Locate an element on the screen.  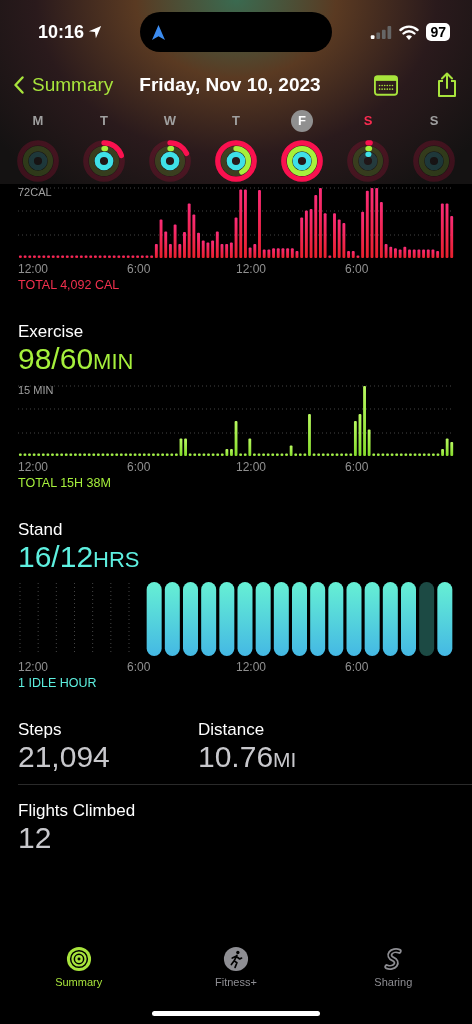
exercise-title: Exercise is located at coordinates (51, 332).